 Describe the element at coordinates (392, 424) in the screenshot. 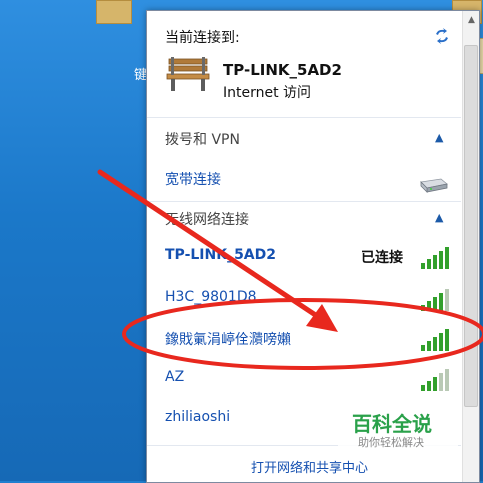

I see `watermark-title: 百科全说` at that location.